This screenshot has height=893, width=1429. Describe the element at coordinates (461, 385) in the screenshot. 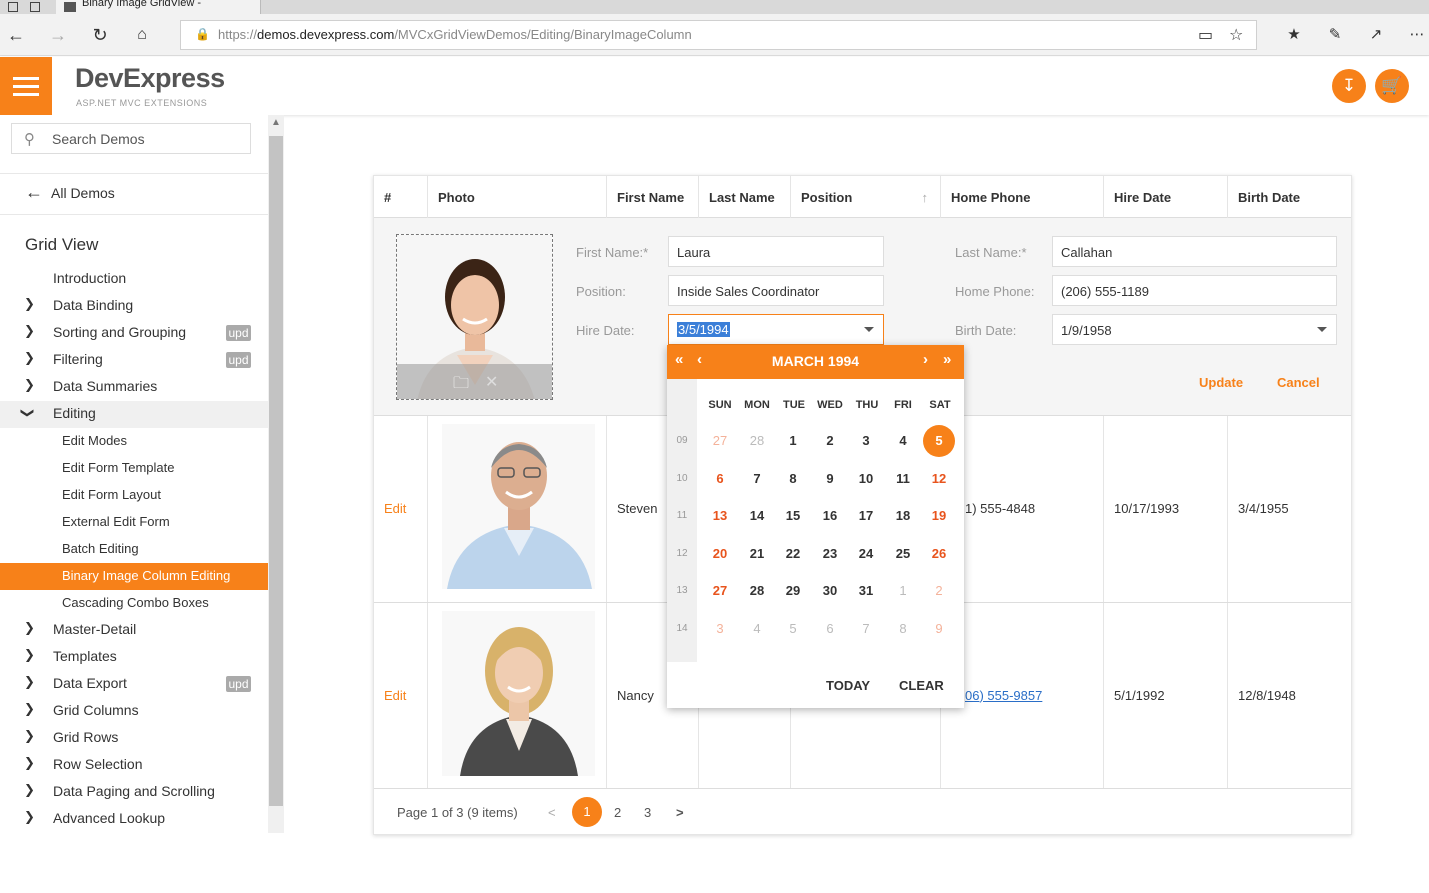

I see `folder-icon: 🗀` at that location.